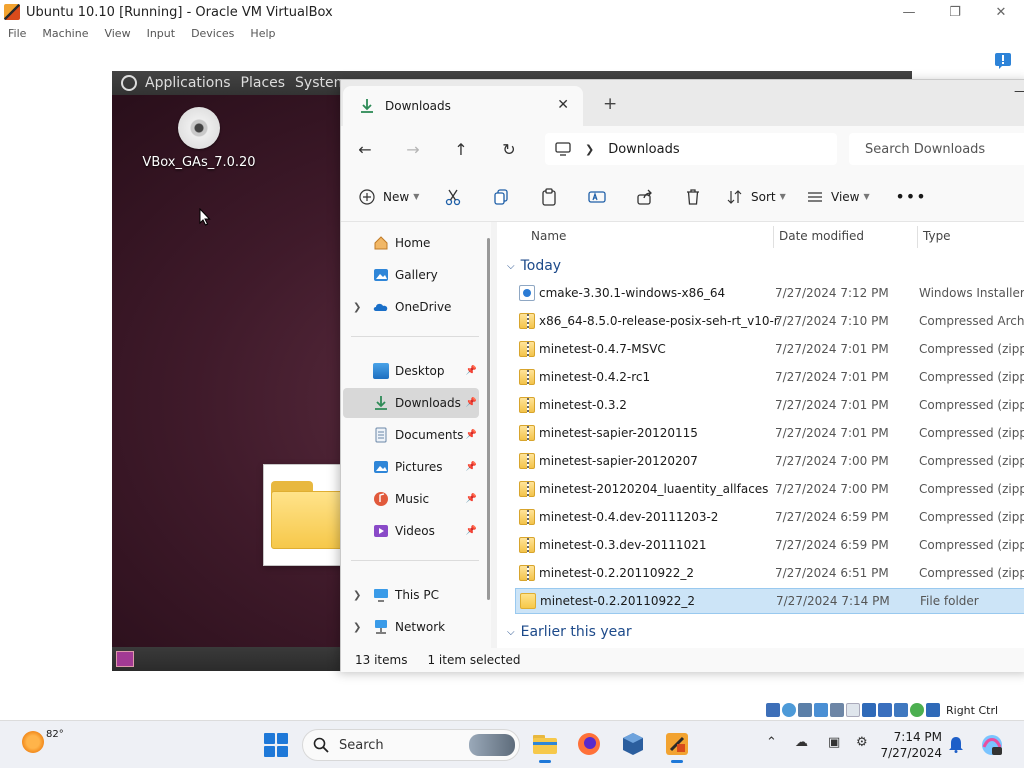 The width and height of the screenshot is (1024, 768). Describe the element at coordinates (643, 149) in the screenshot. I see `breadcrumb-downloads: Downloads` at that location.